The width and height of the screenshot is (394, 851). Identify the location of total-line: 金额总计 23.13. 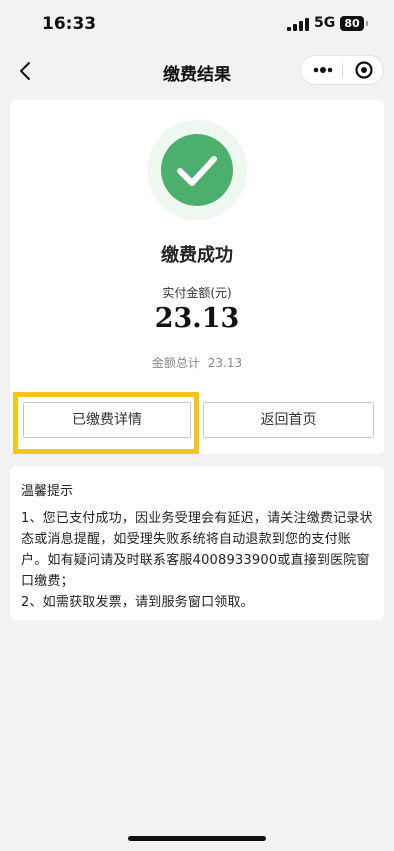
(197, 362).